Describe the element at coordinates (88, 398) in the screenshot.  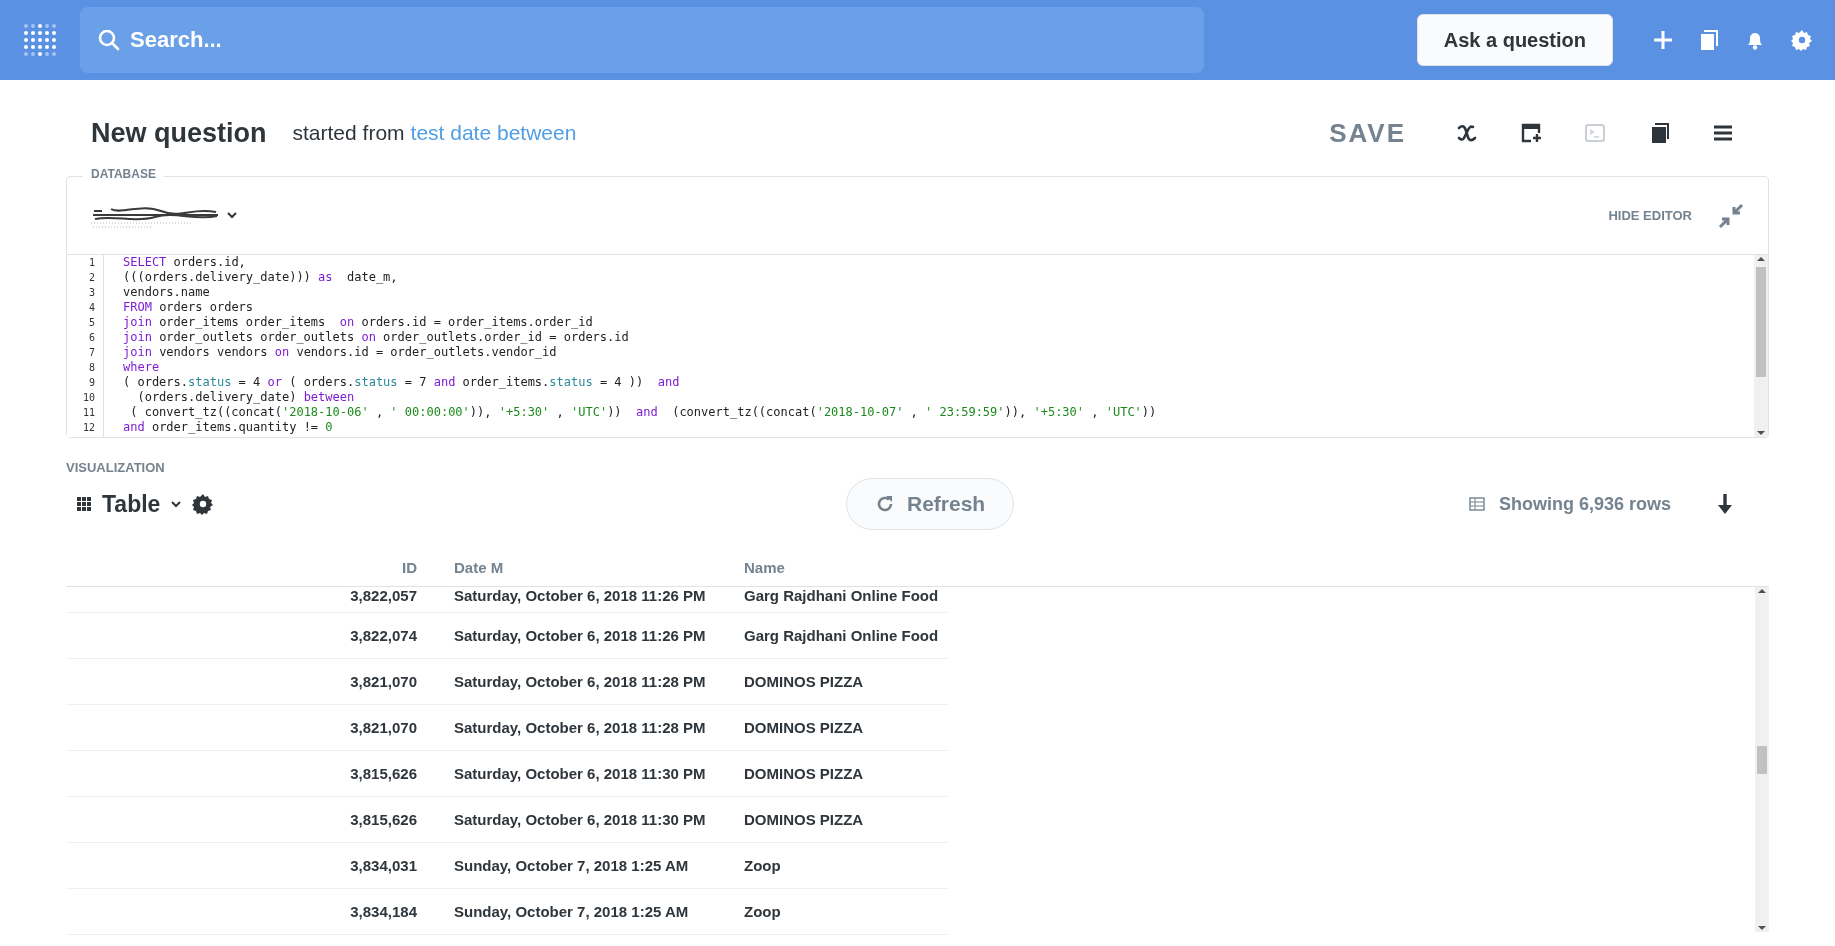
I see `line-number: 10` at that location.